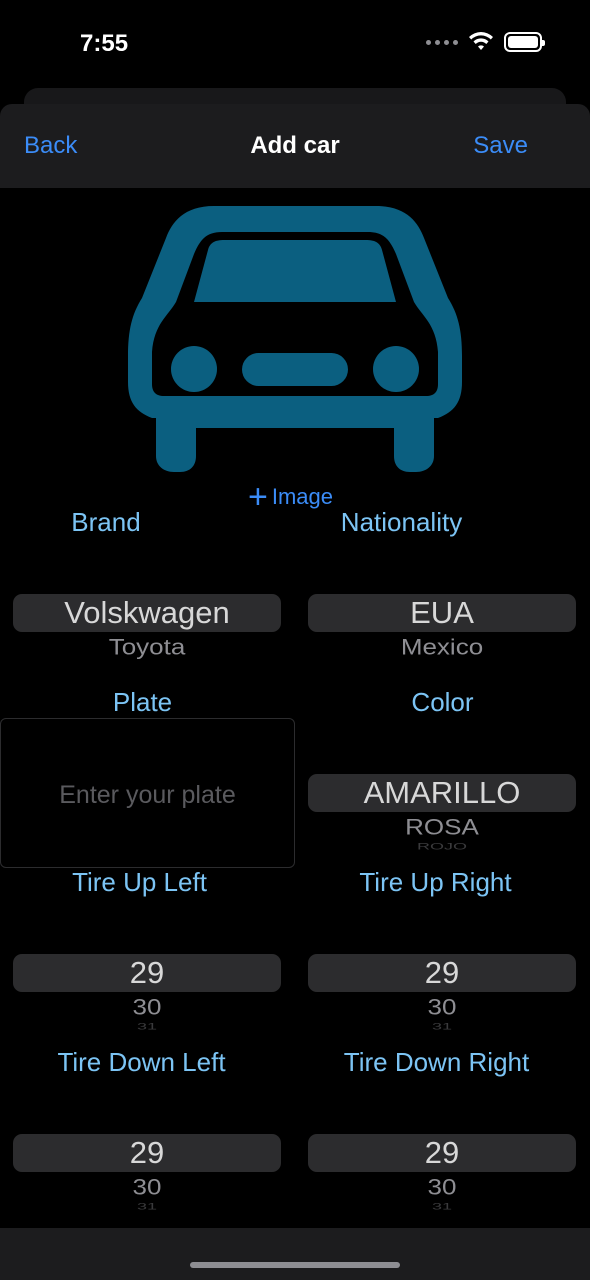 Image resolution: width=590 pixels, height=1280 pixels. What do you see at coordinates (147, 1007) in the screenshot?
I see `tire-up-left-next: 30` at bounding box center [147, 1007].